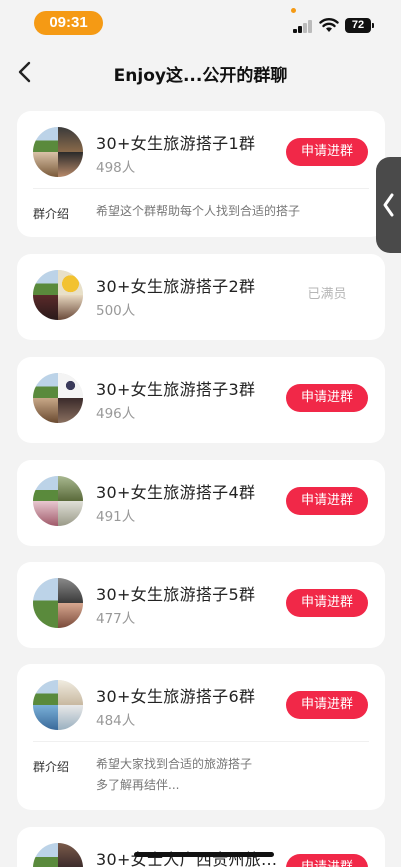 This screenshot has height=867, width=401. Describe the element at coordinates (204, 854) in the screenshot. I see `home-indicator` at that location.